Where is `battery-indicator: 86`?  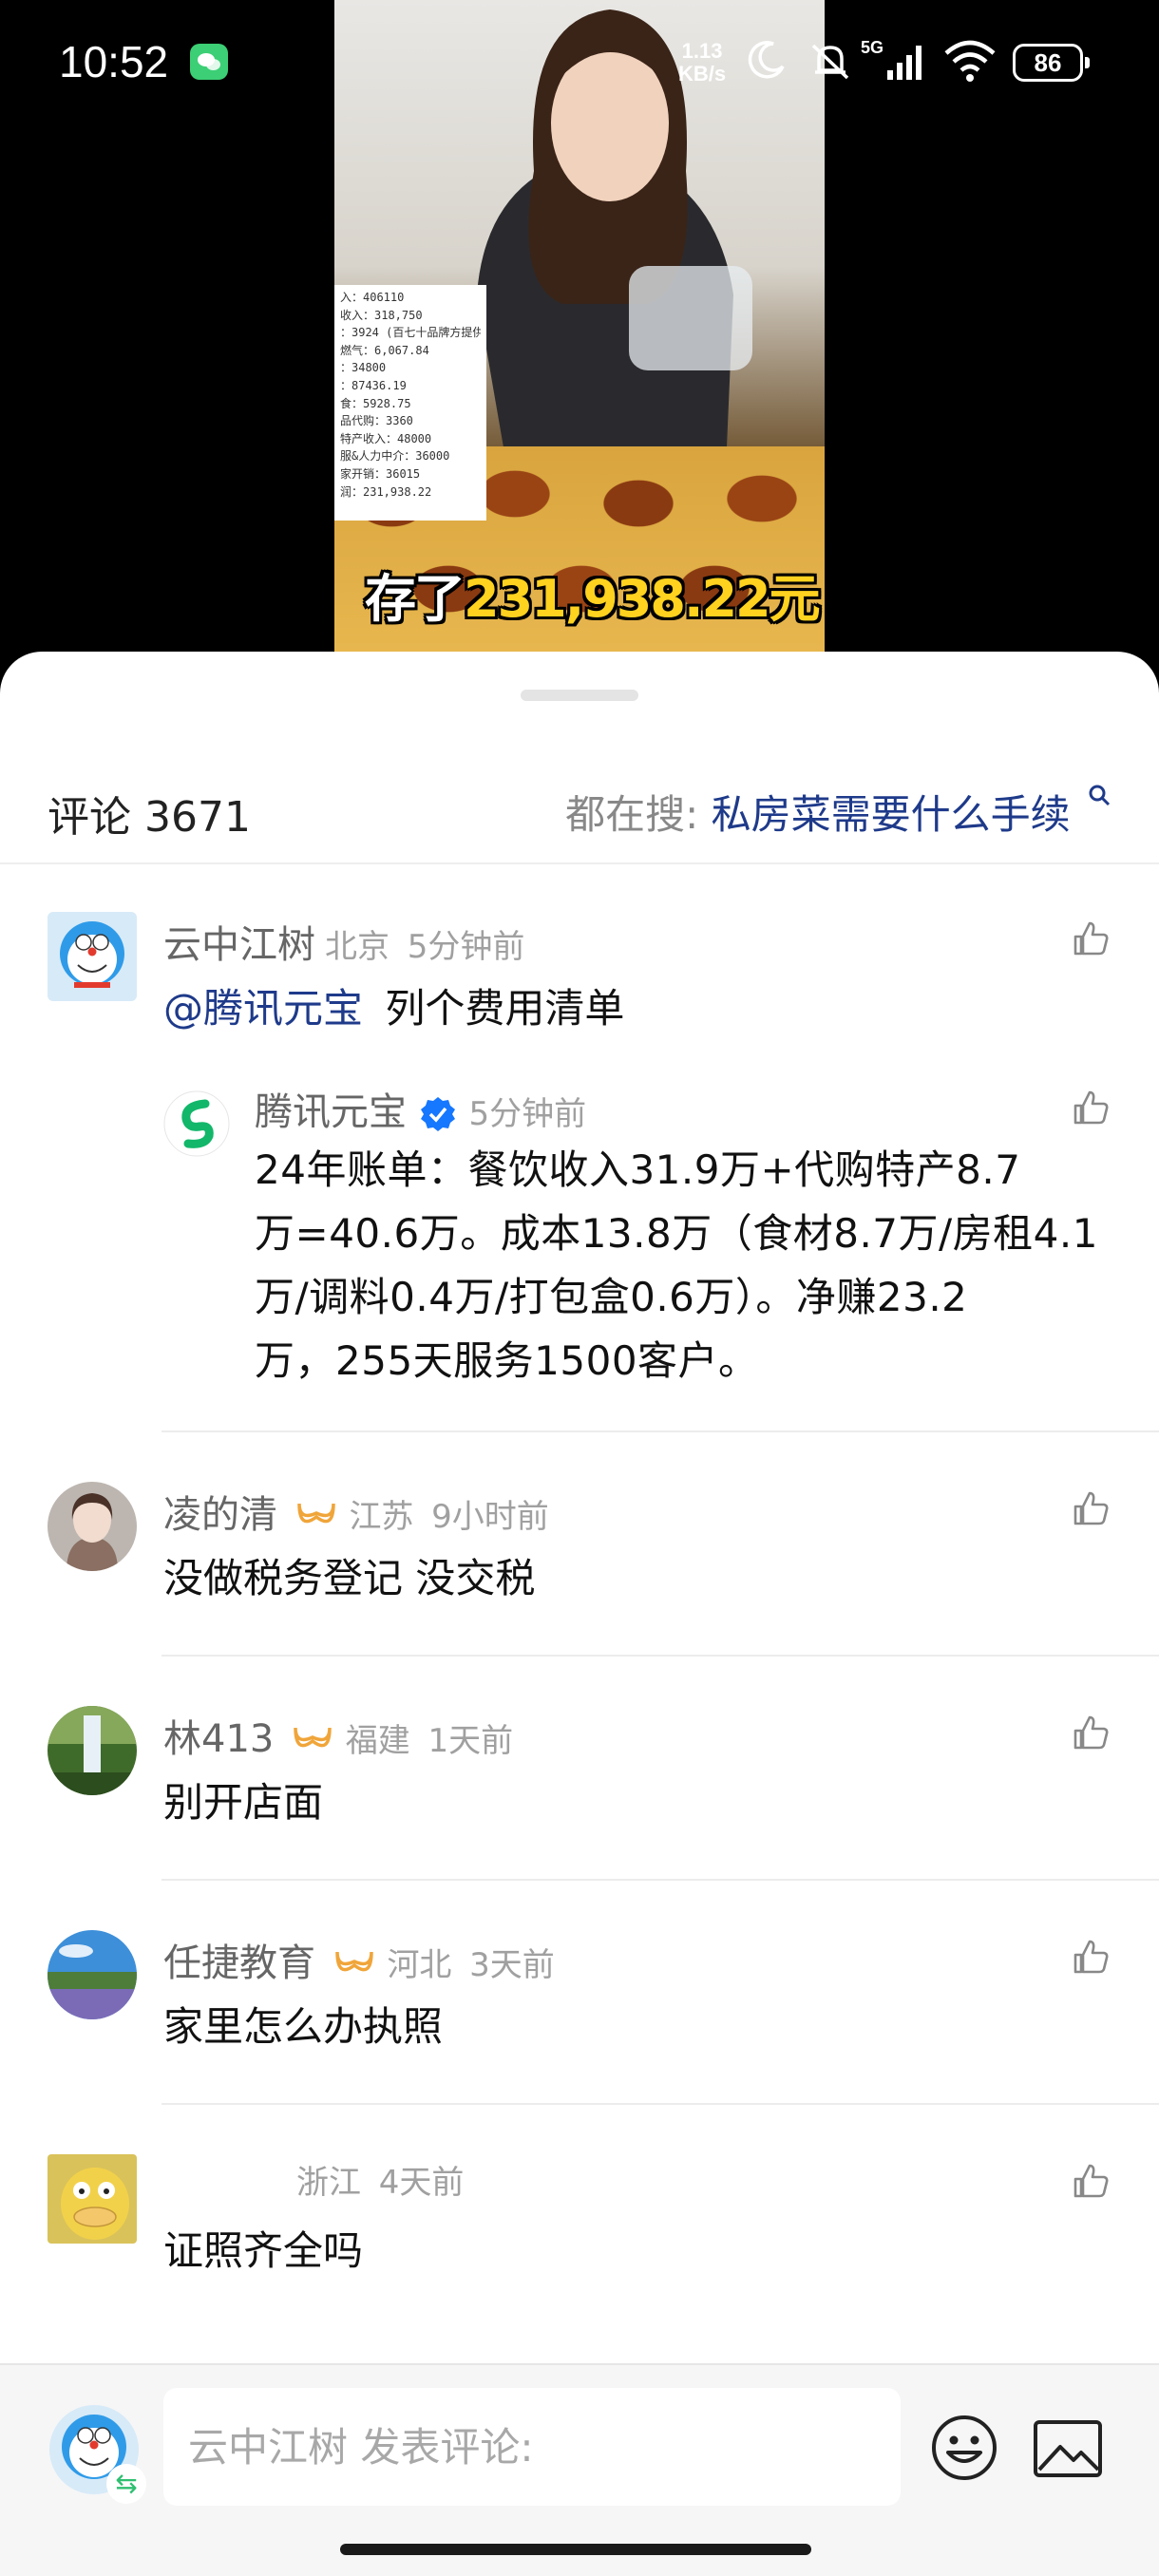 battery-indicator: 86 is located at coordinates (1051, 63).